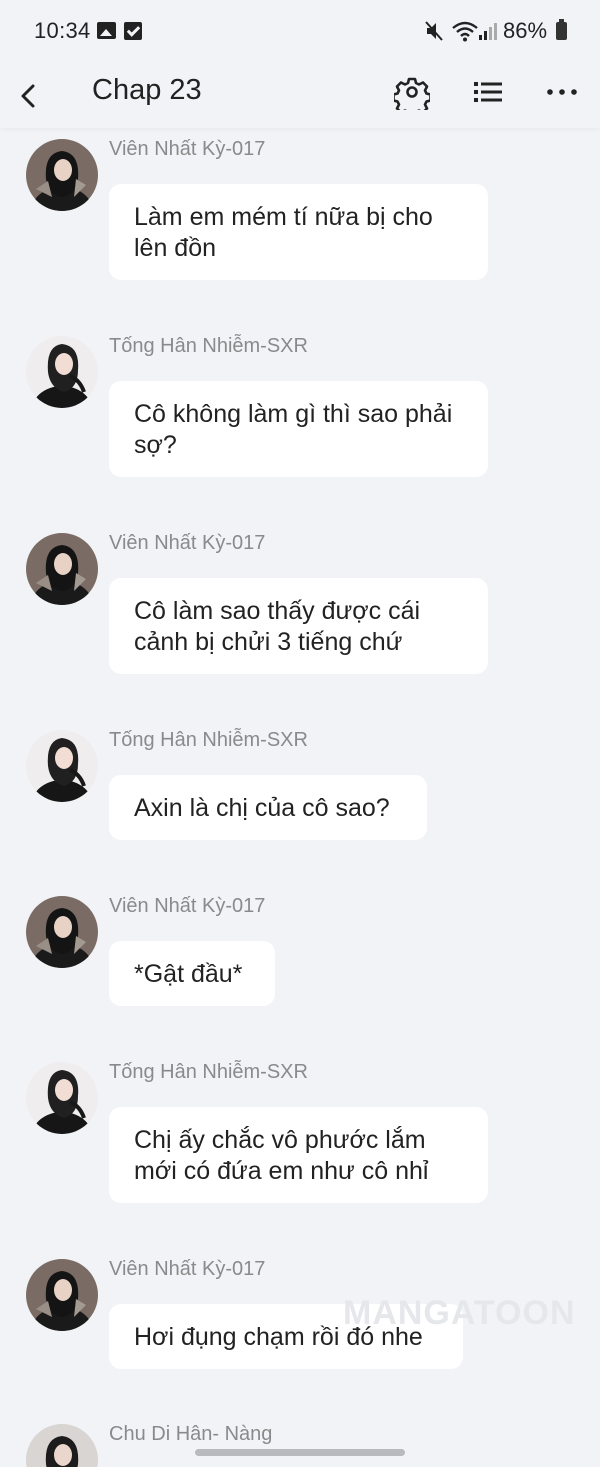 The image size is (600, 1467). Describe the element at coordinates (192, 973) in the screenshot. I see `message-bubble: *Gật đầu*` at that location.